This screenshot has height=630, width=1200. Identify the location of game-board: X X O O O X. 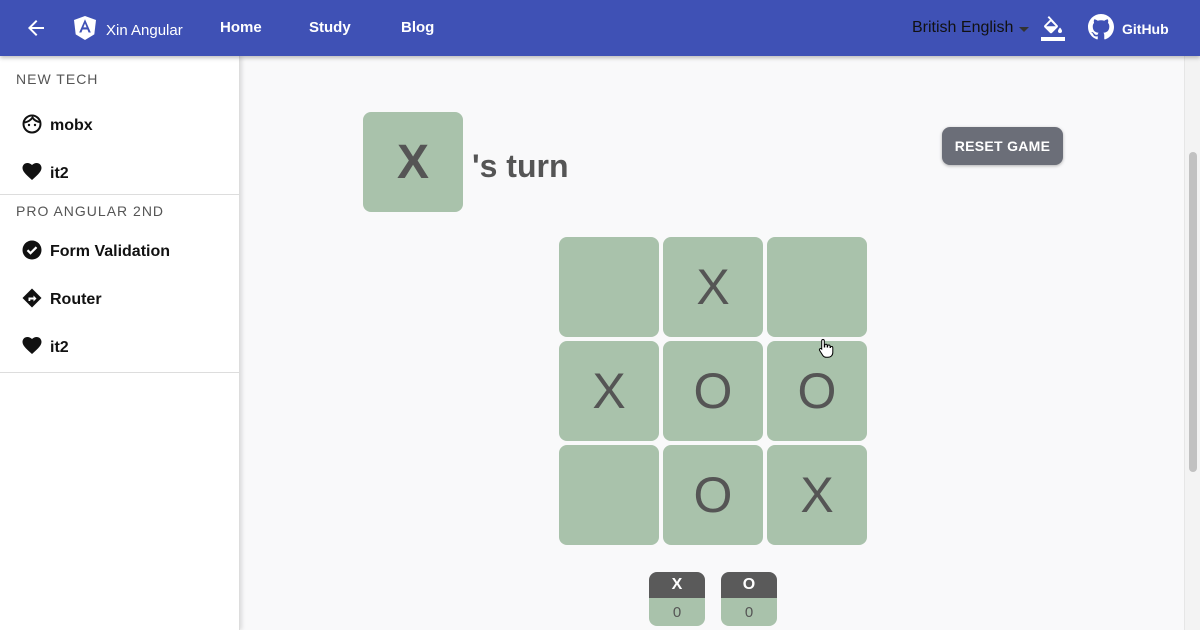
(713, 391).